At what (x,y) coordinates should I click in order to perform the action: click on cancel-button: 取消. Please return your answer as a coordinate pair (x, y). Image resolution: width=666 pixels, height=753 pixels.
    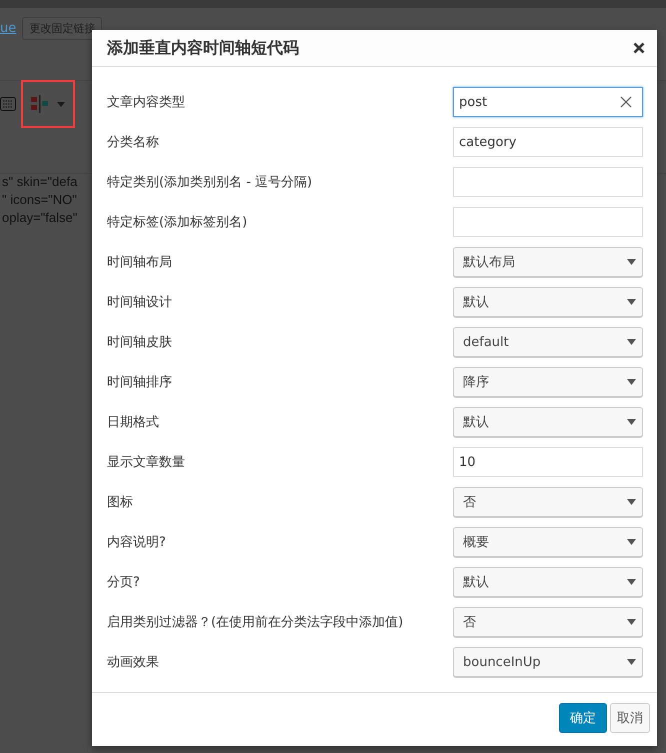
    Looking at the image, I should click on (630, 718).